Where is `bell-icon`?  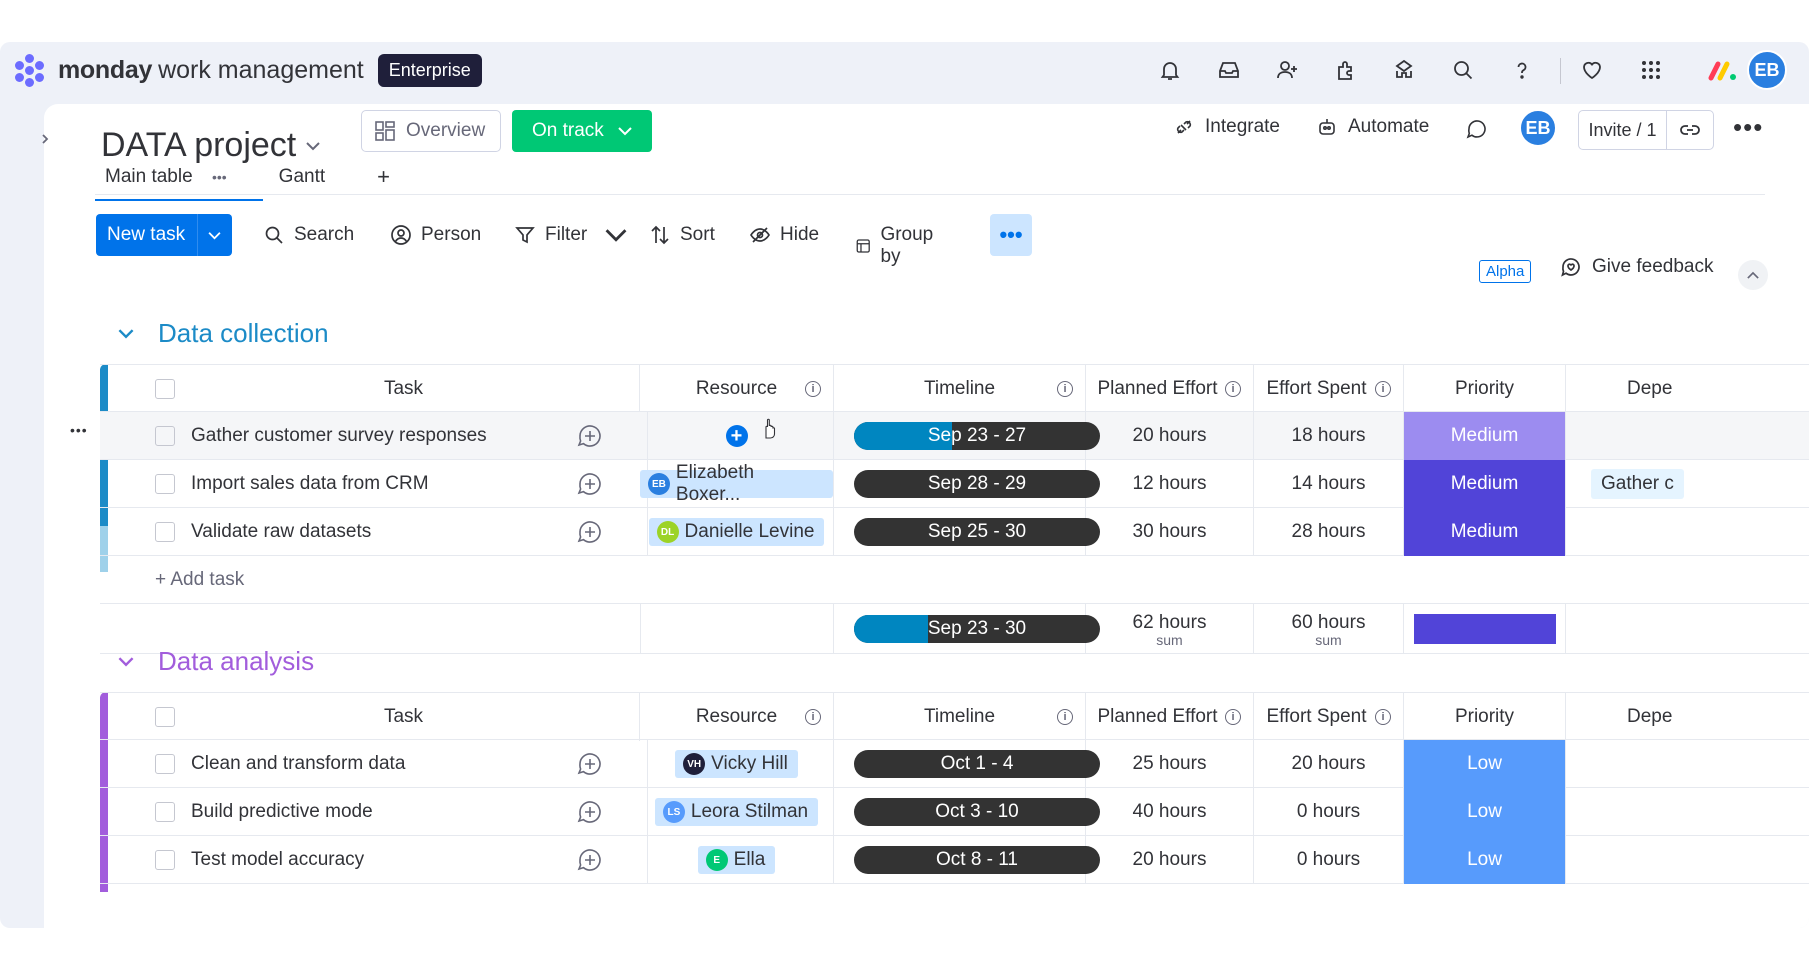 bell-icon is located at coordinates (1170, 70).